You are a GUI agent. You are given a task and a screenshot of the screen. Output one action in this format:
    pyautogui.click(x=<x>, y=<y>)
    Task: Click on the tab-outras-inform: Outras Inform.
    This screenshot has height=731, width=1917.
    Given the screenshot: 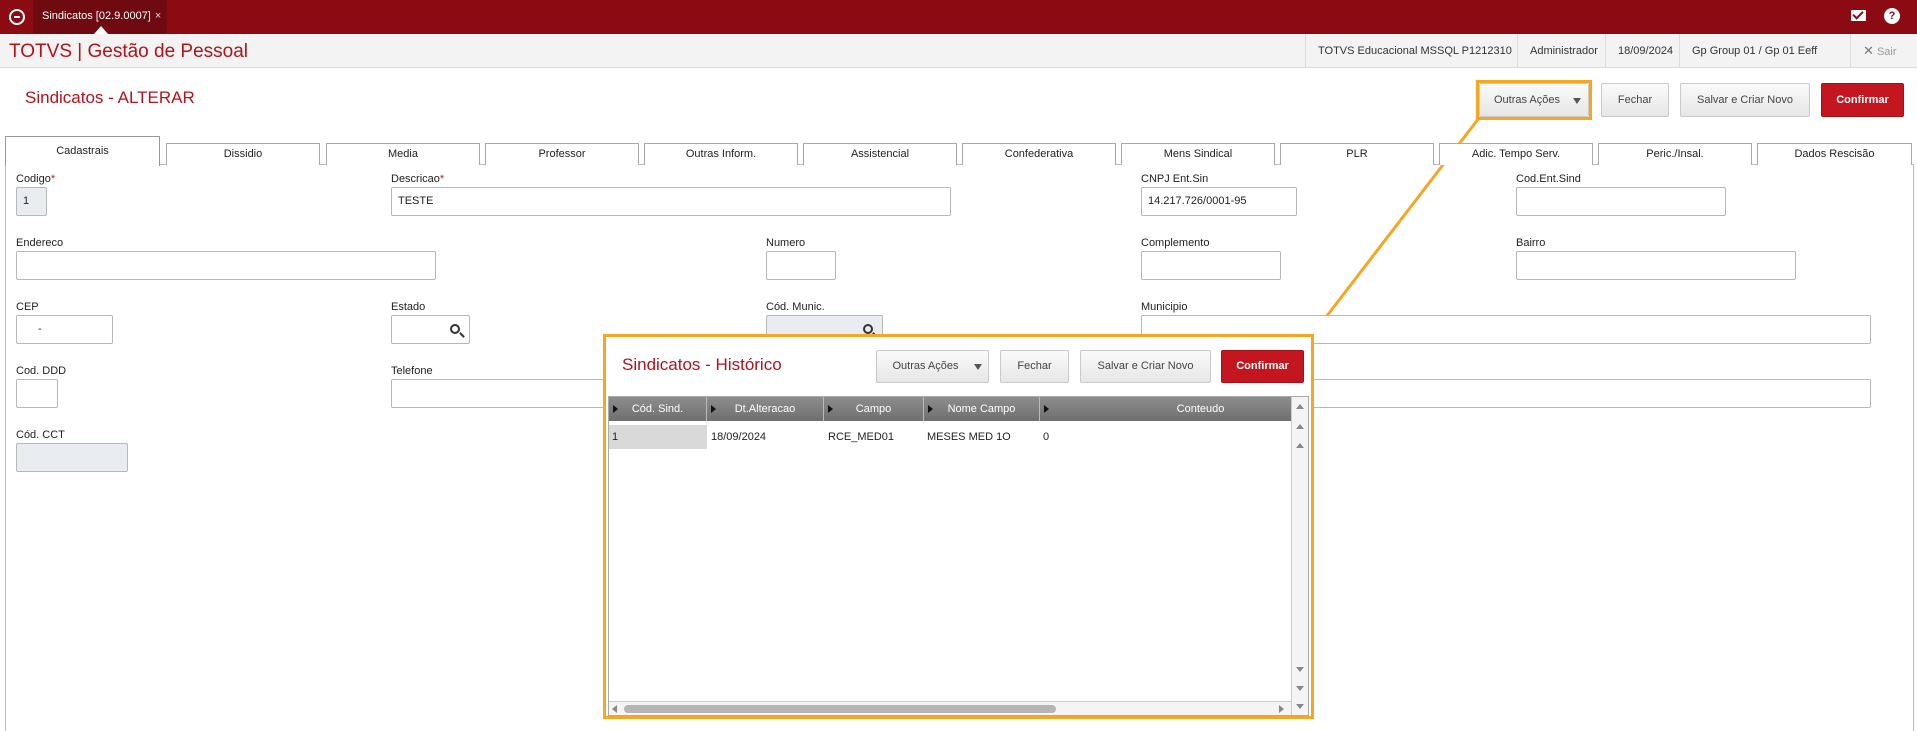 What is the action you would take?
    pyautogui.click(x=721, y=154)
    